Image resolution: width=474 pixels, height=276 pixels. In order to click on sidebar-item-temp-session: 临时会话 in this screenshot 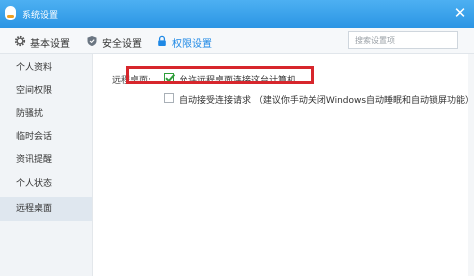, I will do `click(46, 137)`.